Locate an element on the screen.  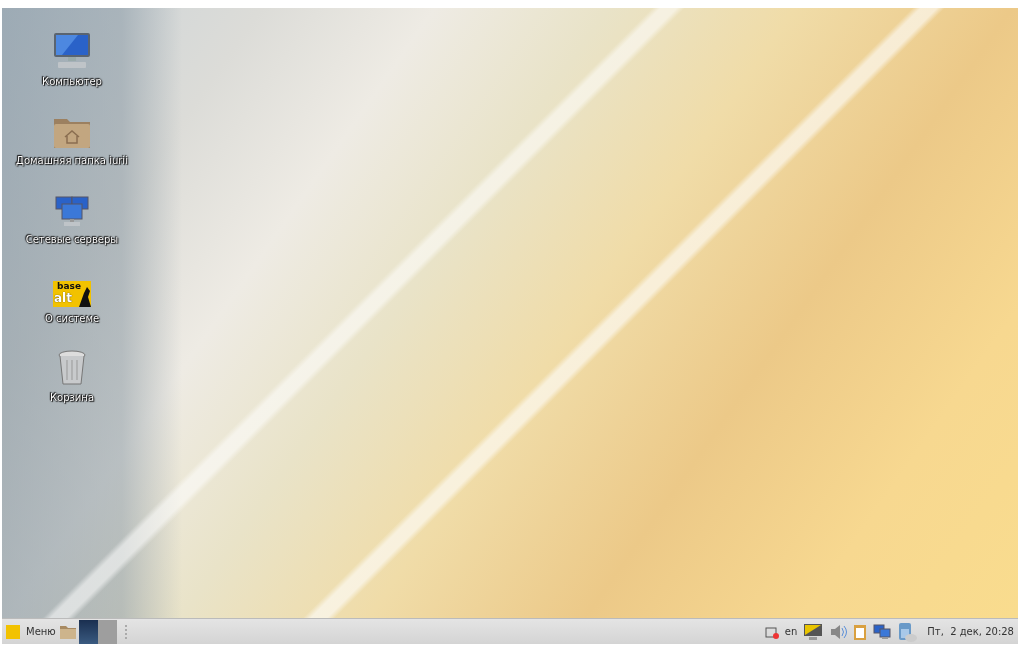
logo-text: base is located at coordinates (69, 286).